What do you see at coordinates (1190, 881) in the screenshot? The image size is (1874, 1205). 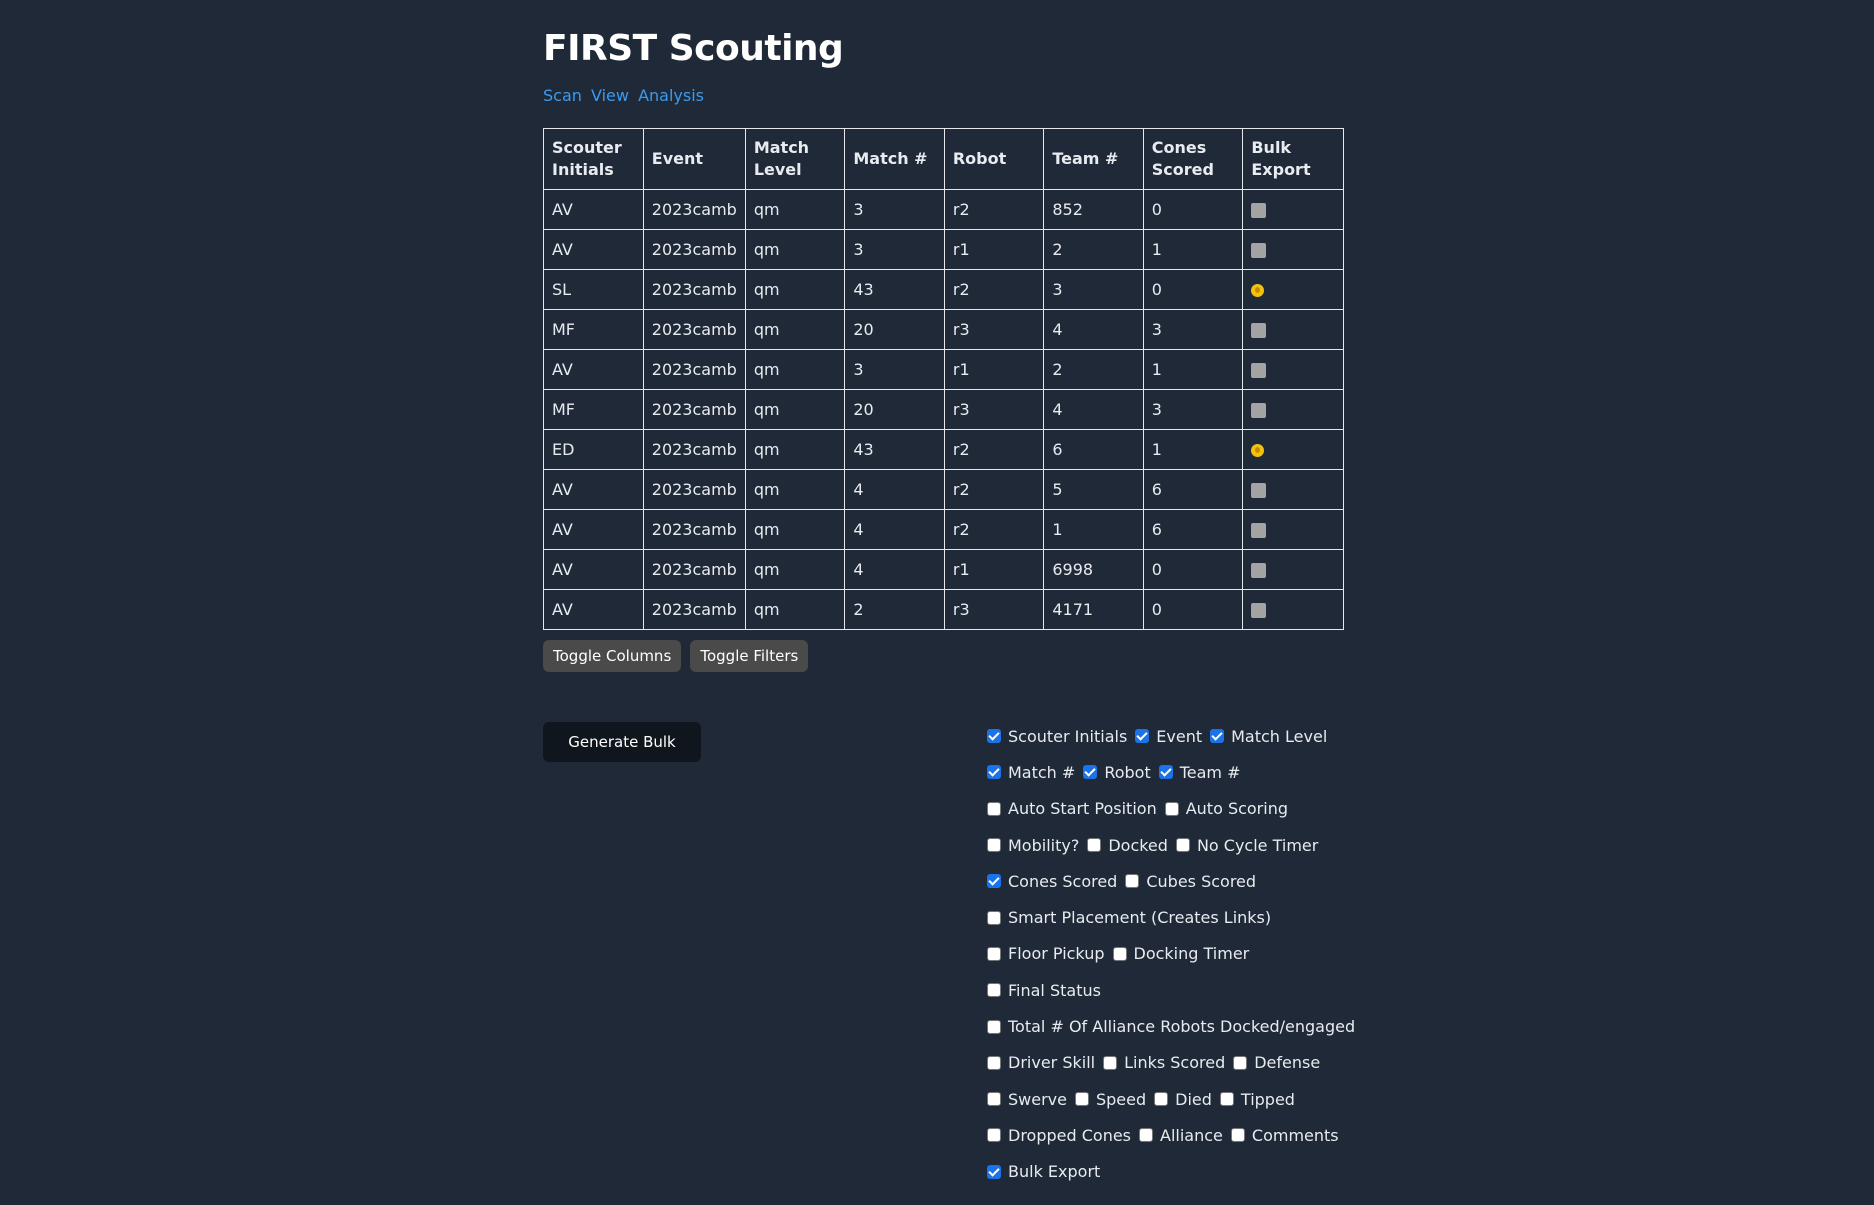 I see `column-toggle-cubes-scored: Cubes Scored` at bounding box center [1190, 881].